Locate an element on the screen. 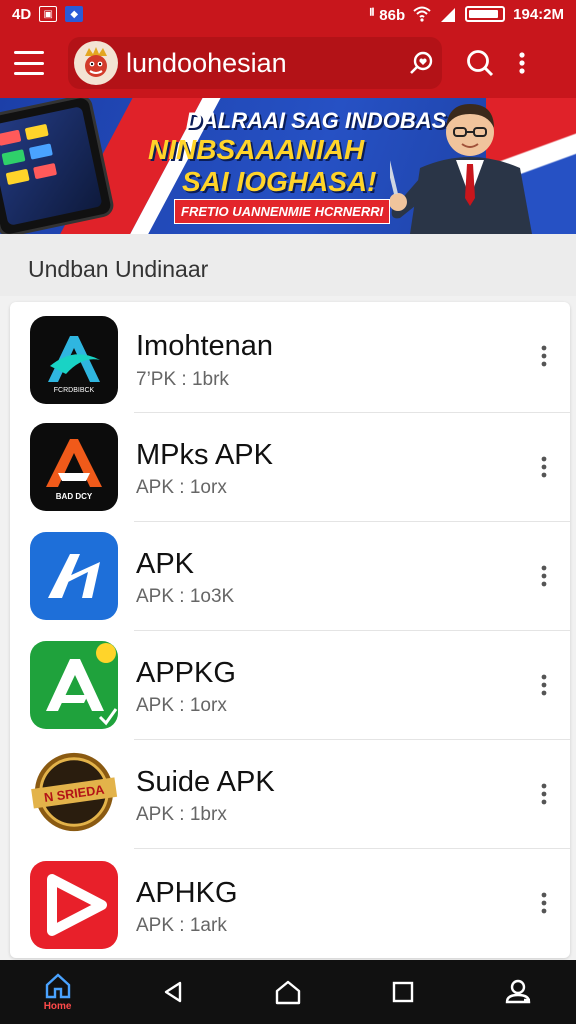 This screenshot has height=1024, width=576. banner-subline: FRETIO UANNENMIE HCRNERRI is located at coordinates (282, 211).